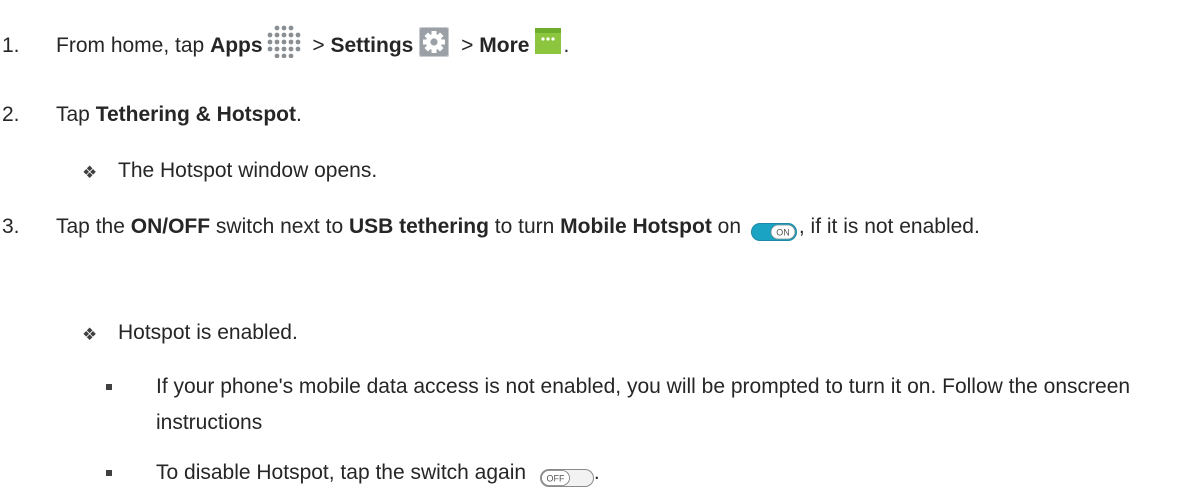 The height and width of the screenshot is (499, 1182). Describe the element at coordinates (548, 41) in the screenshot. I see `more-dots-icon` at that location.